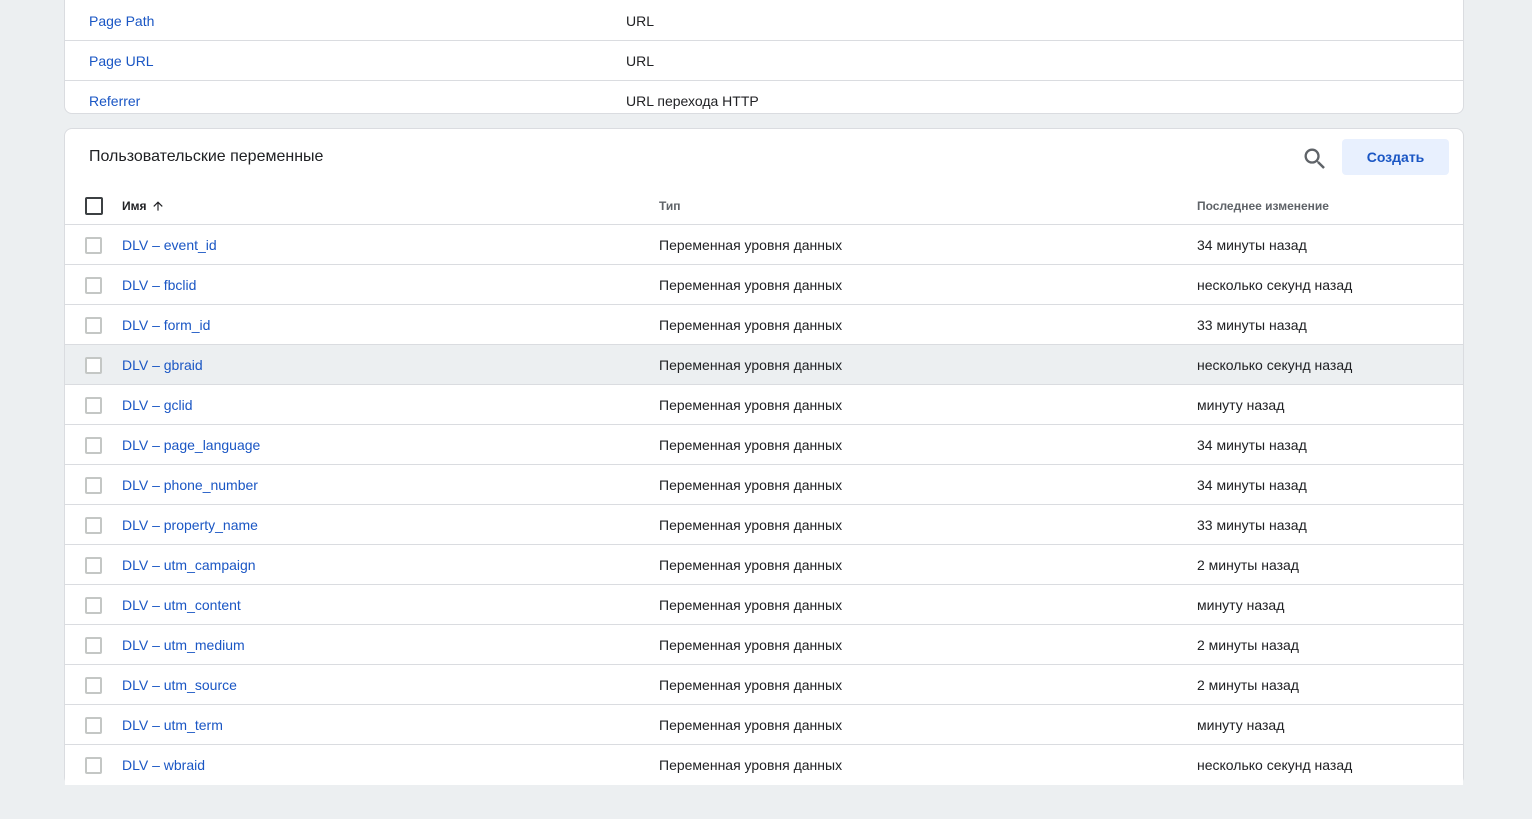 Image resolution: width=1532 pixels, height=819 pixels. Describe the element at coordinates (166, 325) in the screenshot. I see `variable-name-link: DLV – form_id` at that location.